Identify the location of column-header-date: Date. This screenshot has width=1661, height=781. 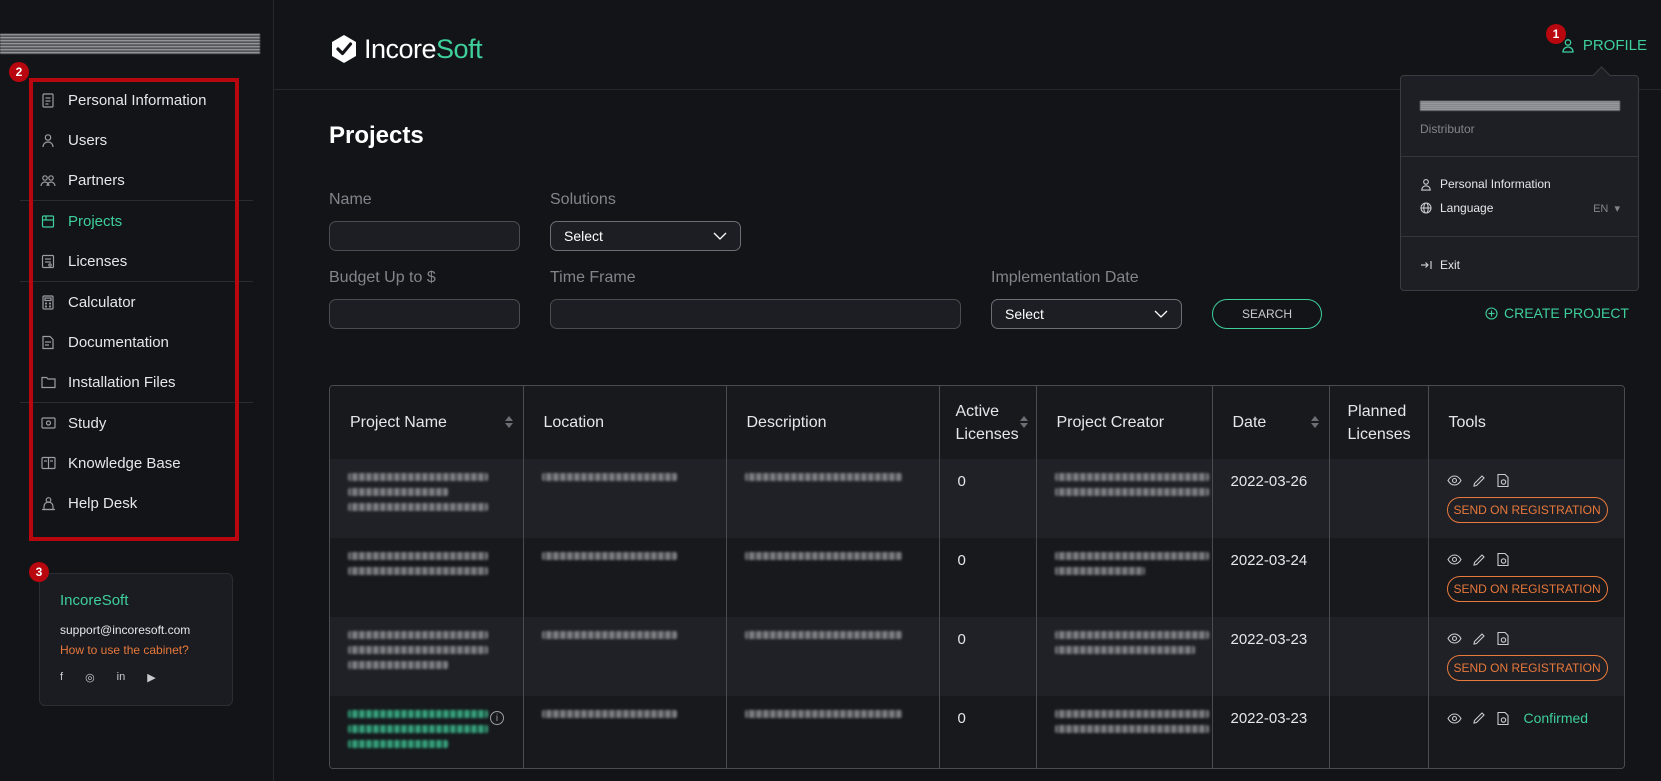
(1271, 422).